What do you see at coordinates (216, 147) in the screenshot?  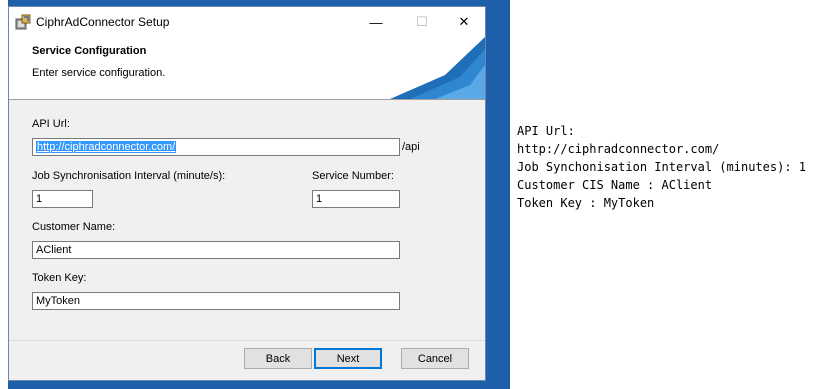 I see `api-url-input: http://ciphradconnector.com/` at bounding box center [216, 147].